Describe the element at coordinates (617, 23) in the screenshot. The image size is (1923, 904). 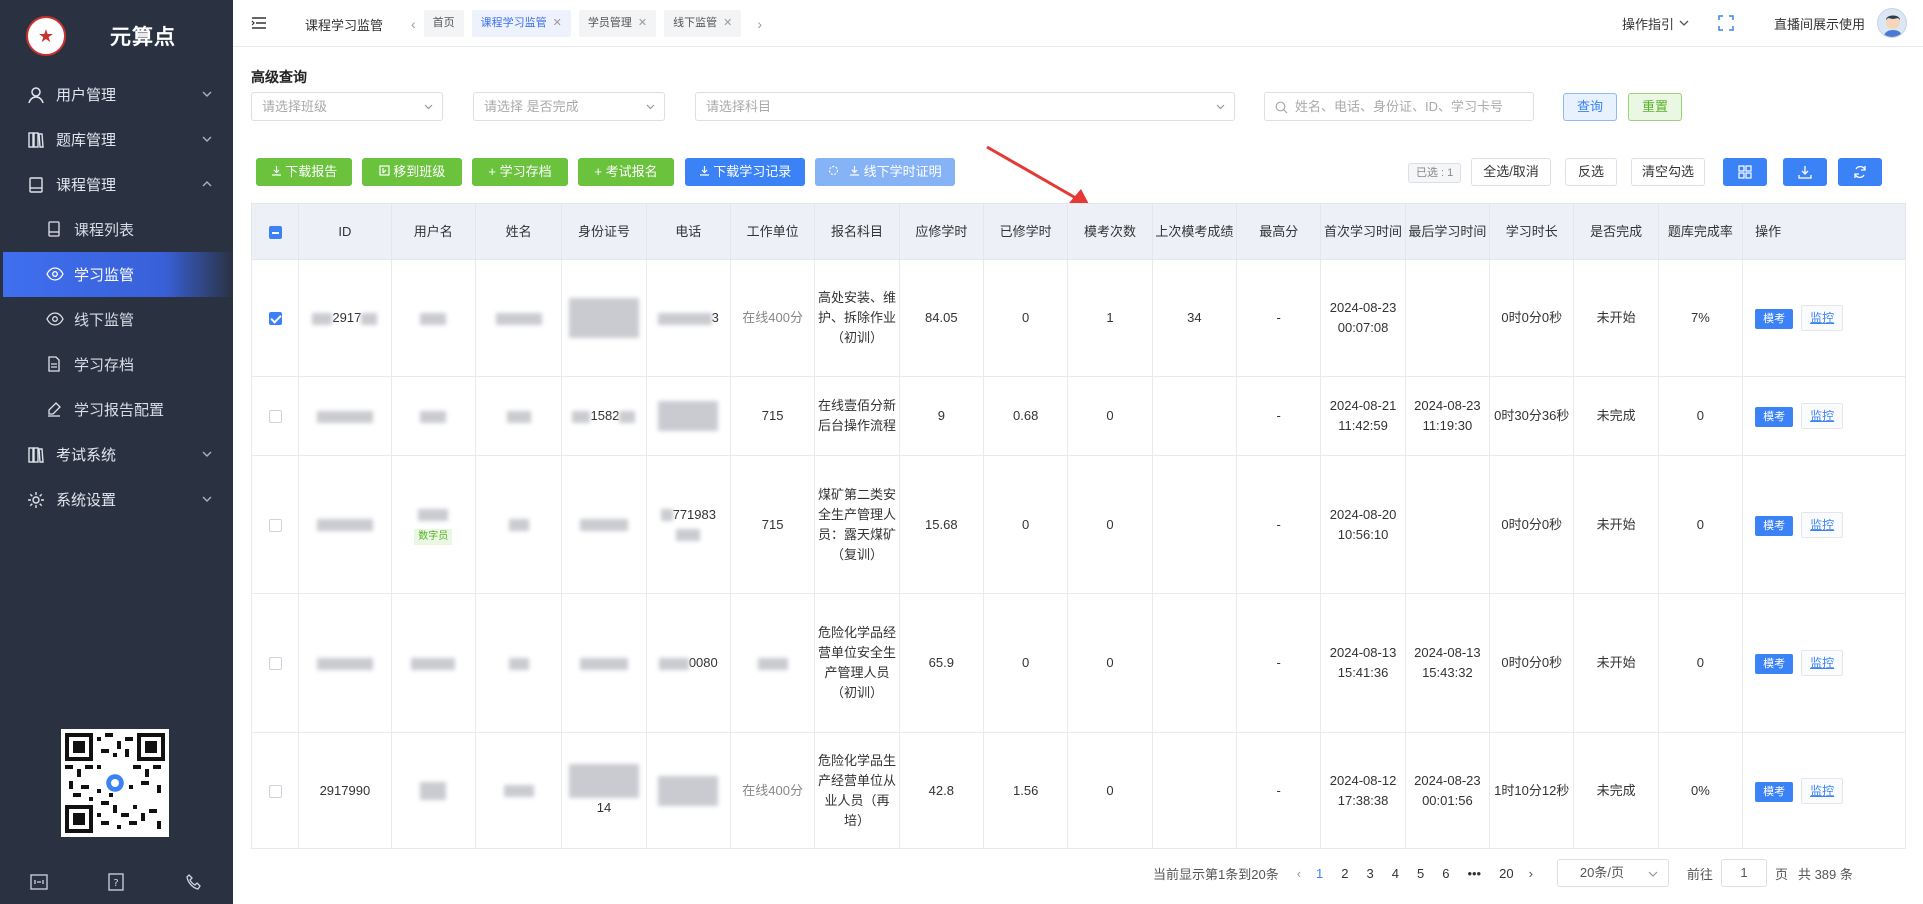
I see `tab-student-management: 学员管理 ✕` at that location.